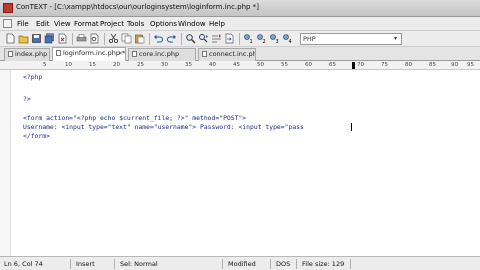 The image size is (480, 270). Describe the element at coordinates (264, 41) in the screenshot. I see `svg-text: 2` at that location.